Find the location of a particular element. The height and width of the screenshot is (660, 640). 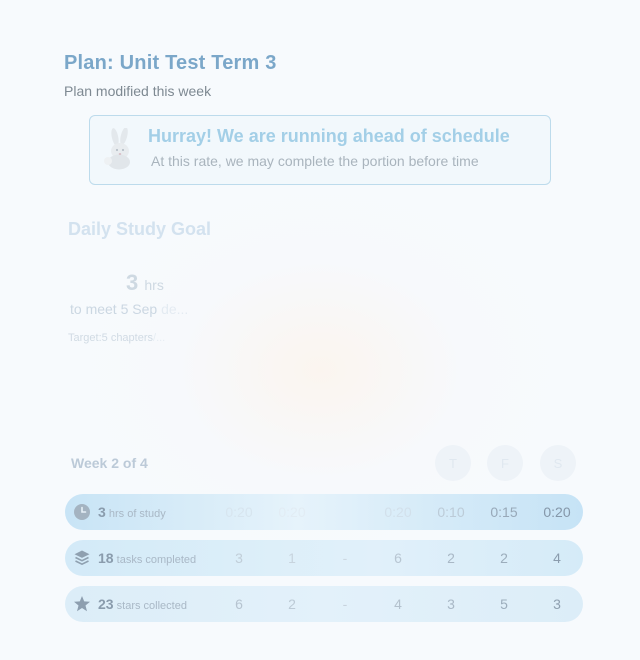

week-indicator: Week 2 of 4 is located at coordinates (109, 463).